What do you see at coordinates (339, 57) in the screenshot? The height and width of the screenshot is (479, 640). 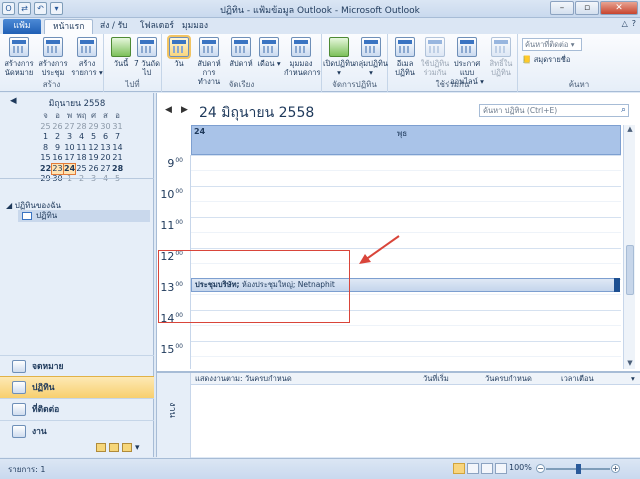 I see `open-calendar-button: เปิดปฏิทิน ▾` at bounding box center [339, 57].